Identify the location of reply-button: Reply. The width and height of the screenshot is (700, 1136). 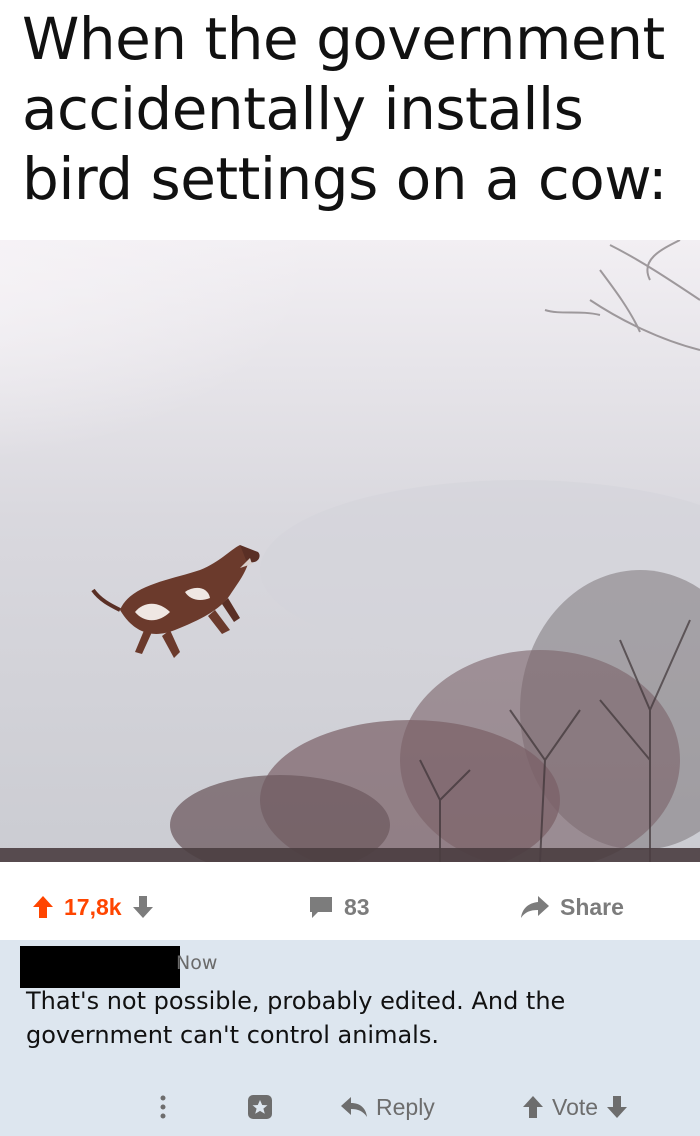
(387, 1107).